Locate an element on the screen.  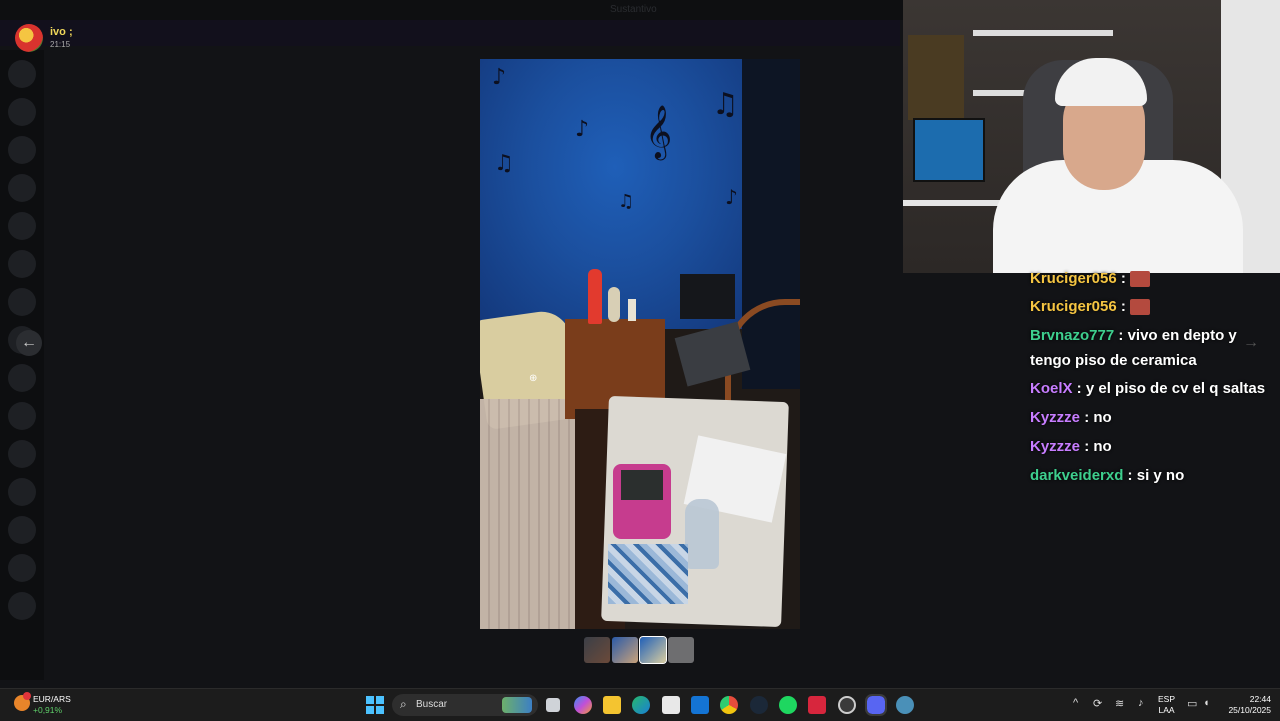
chevron-up-icon: ^ is located at coordinates (1075, 703).